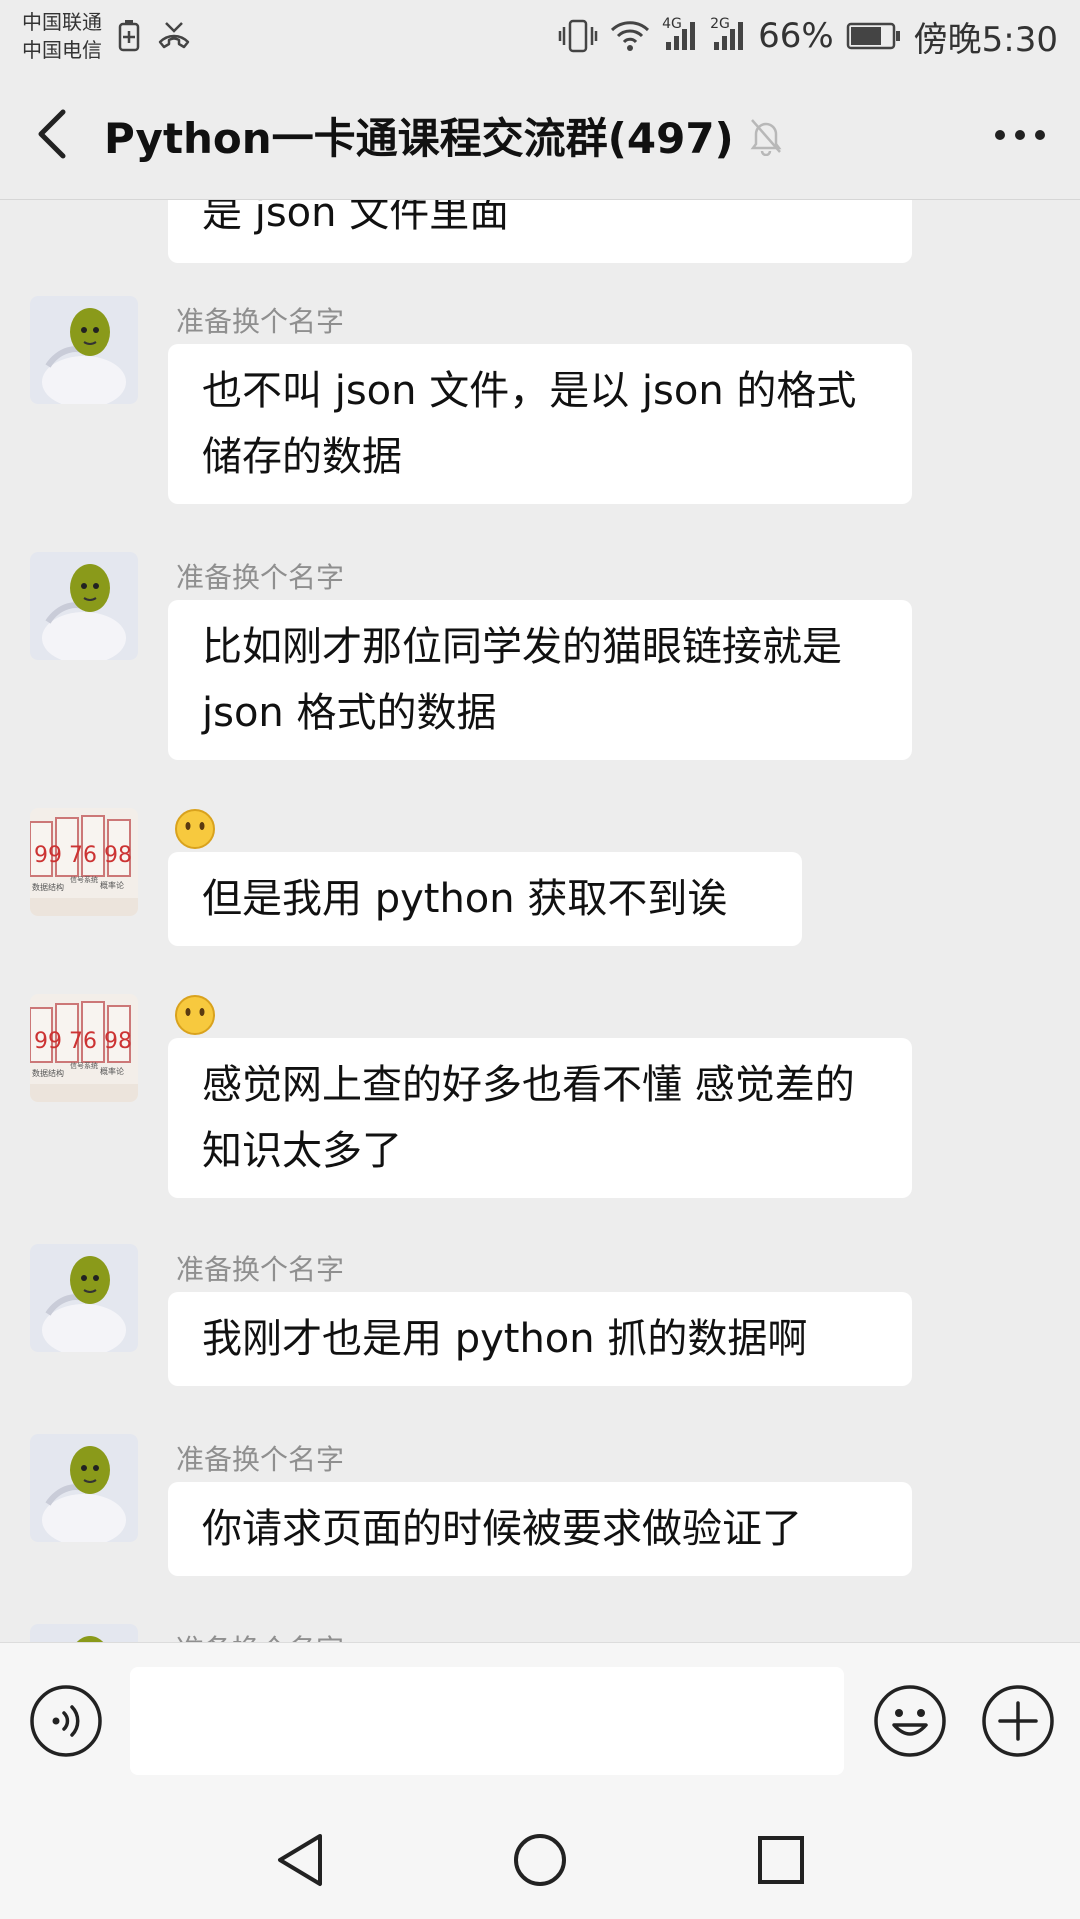  What do you see at coordinates (419, 138) in the screenshot?
I see `page-title: Python一卡通课程交流群(497)` at bounding box center [419, 138].